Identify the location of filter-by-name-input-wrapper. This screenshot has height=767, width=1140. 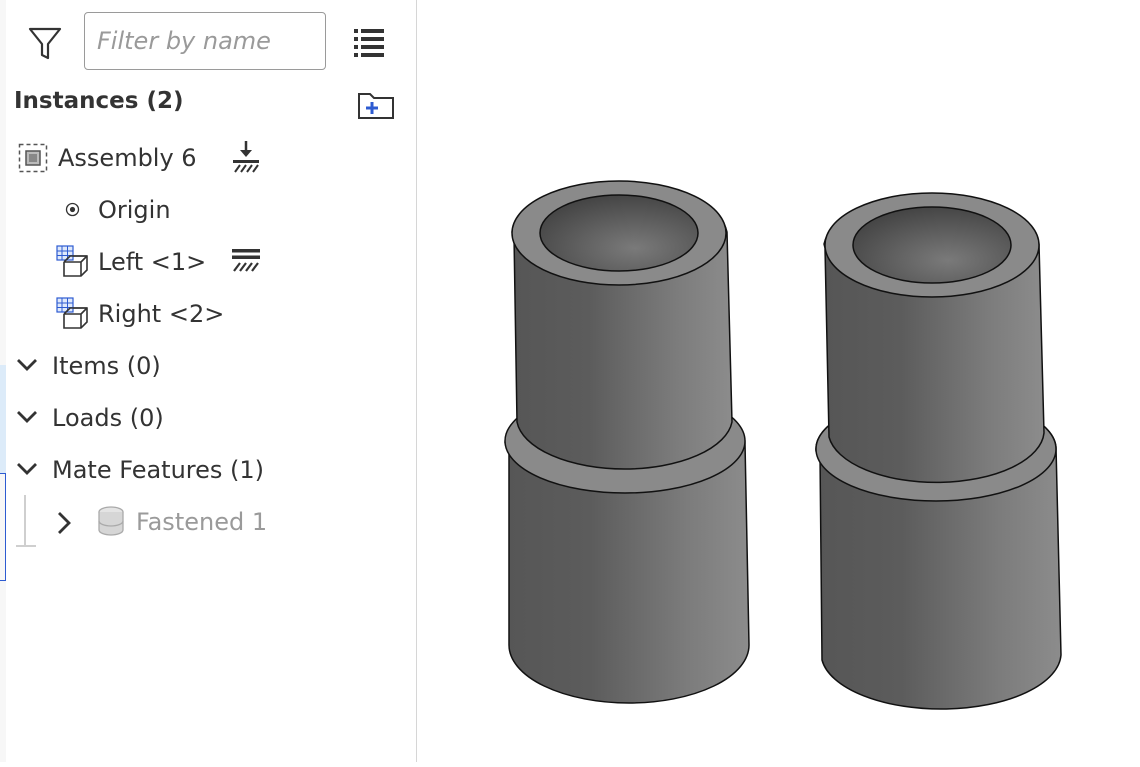
(205, 41).